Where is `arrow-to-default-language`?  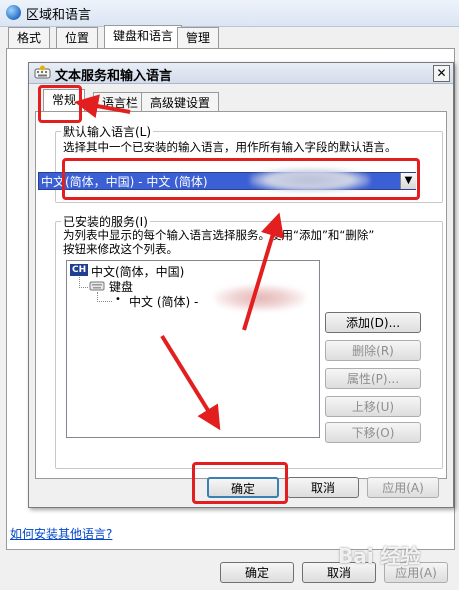
arrow-to-default-language is located at coordinates (263, 271).